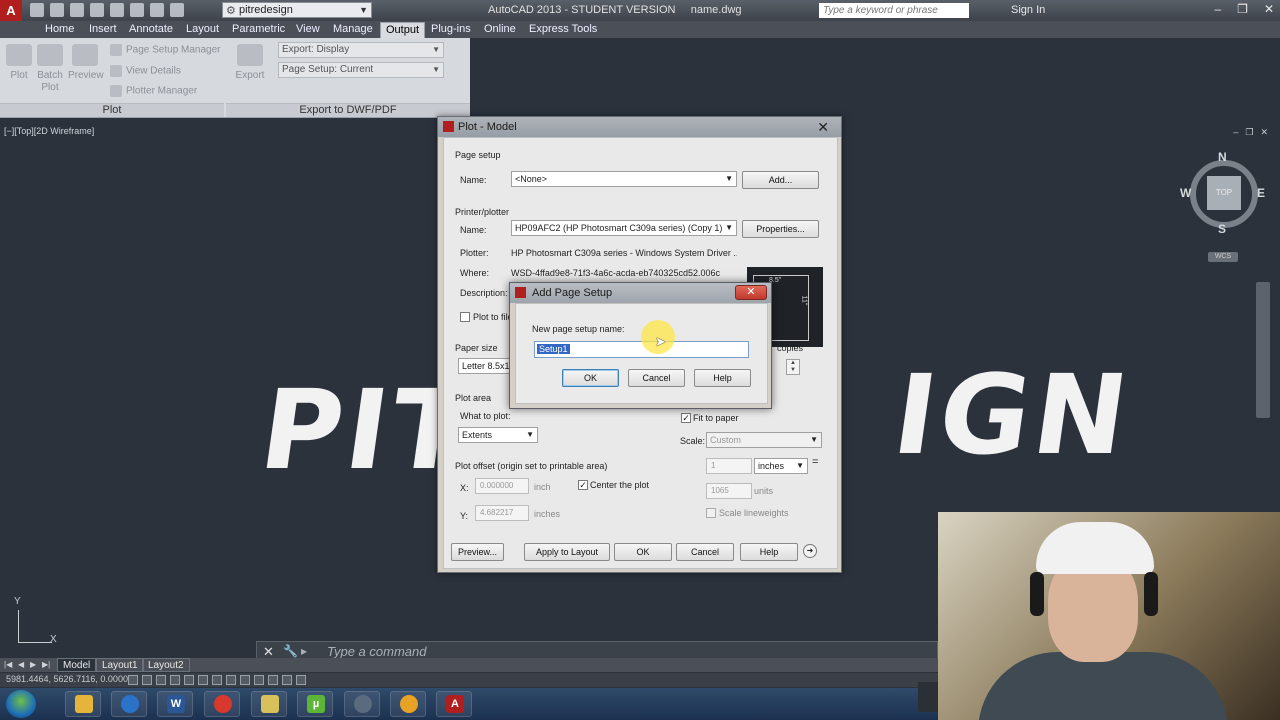 This screenshot has width=1280, height=720. Describe the element at coordinates (376, 651) in the screenshot. I see `command-input: Type a command` at that location.